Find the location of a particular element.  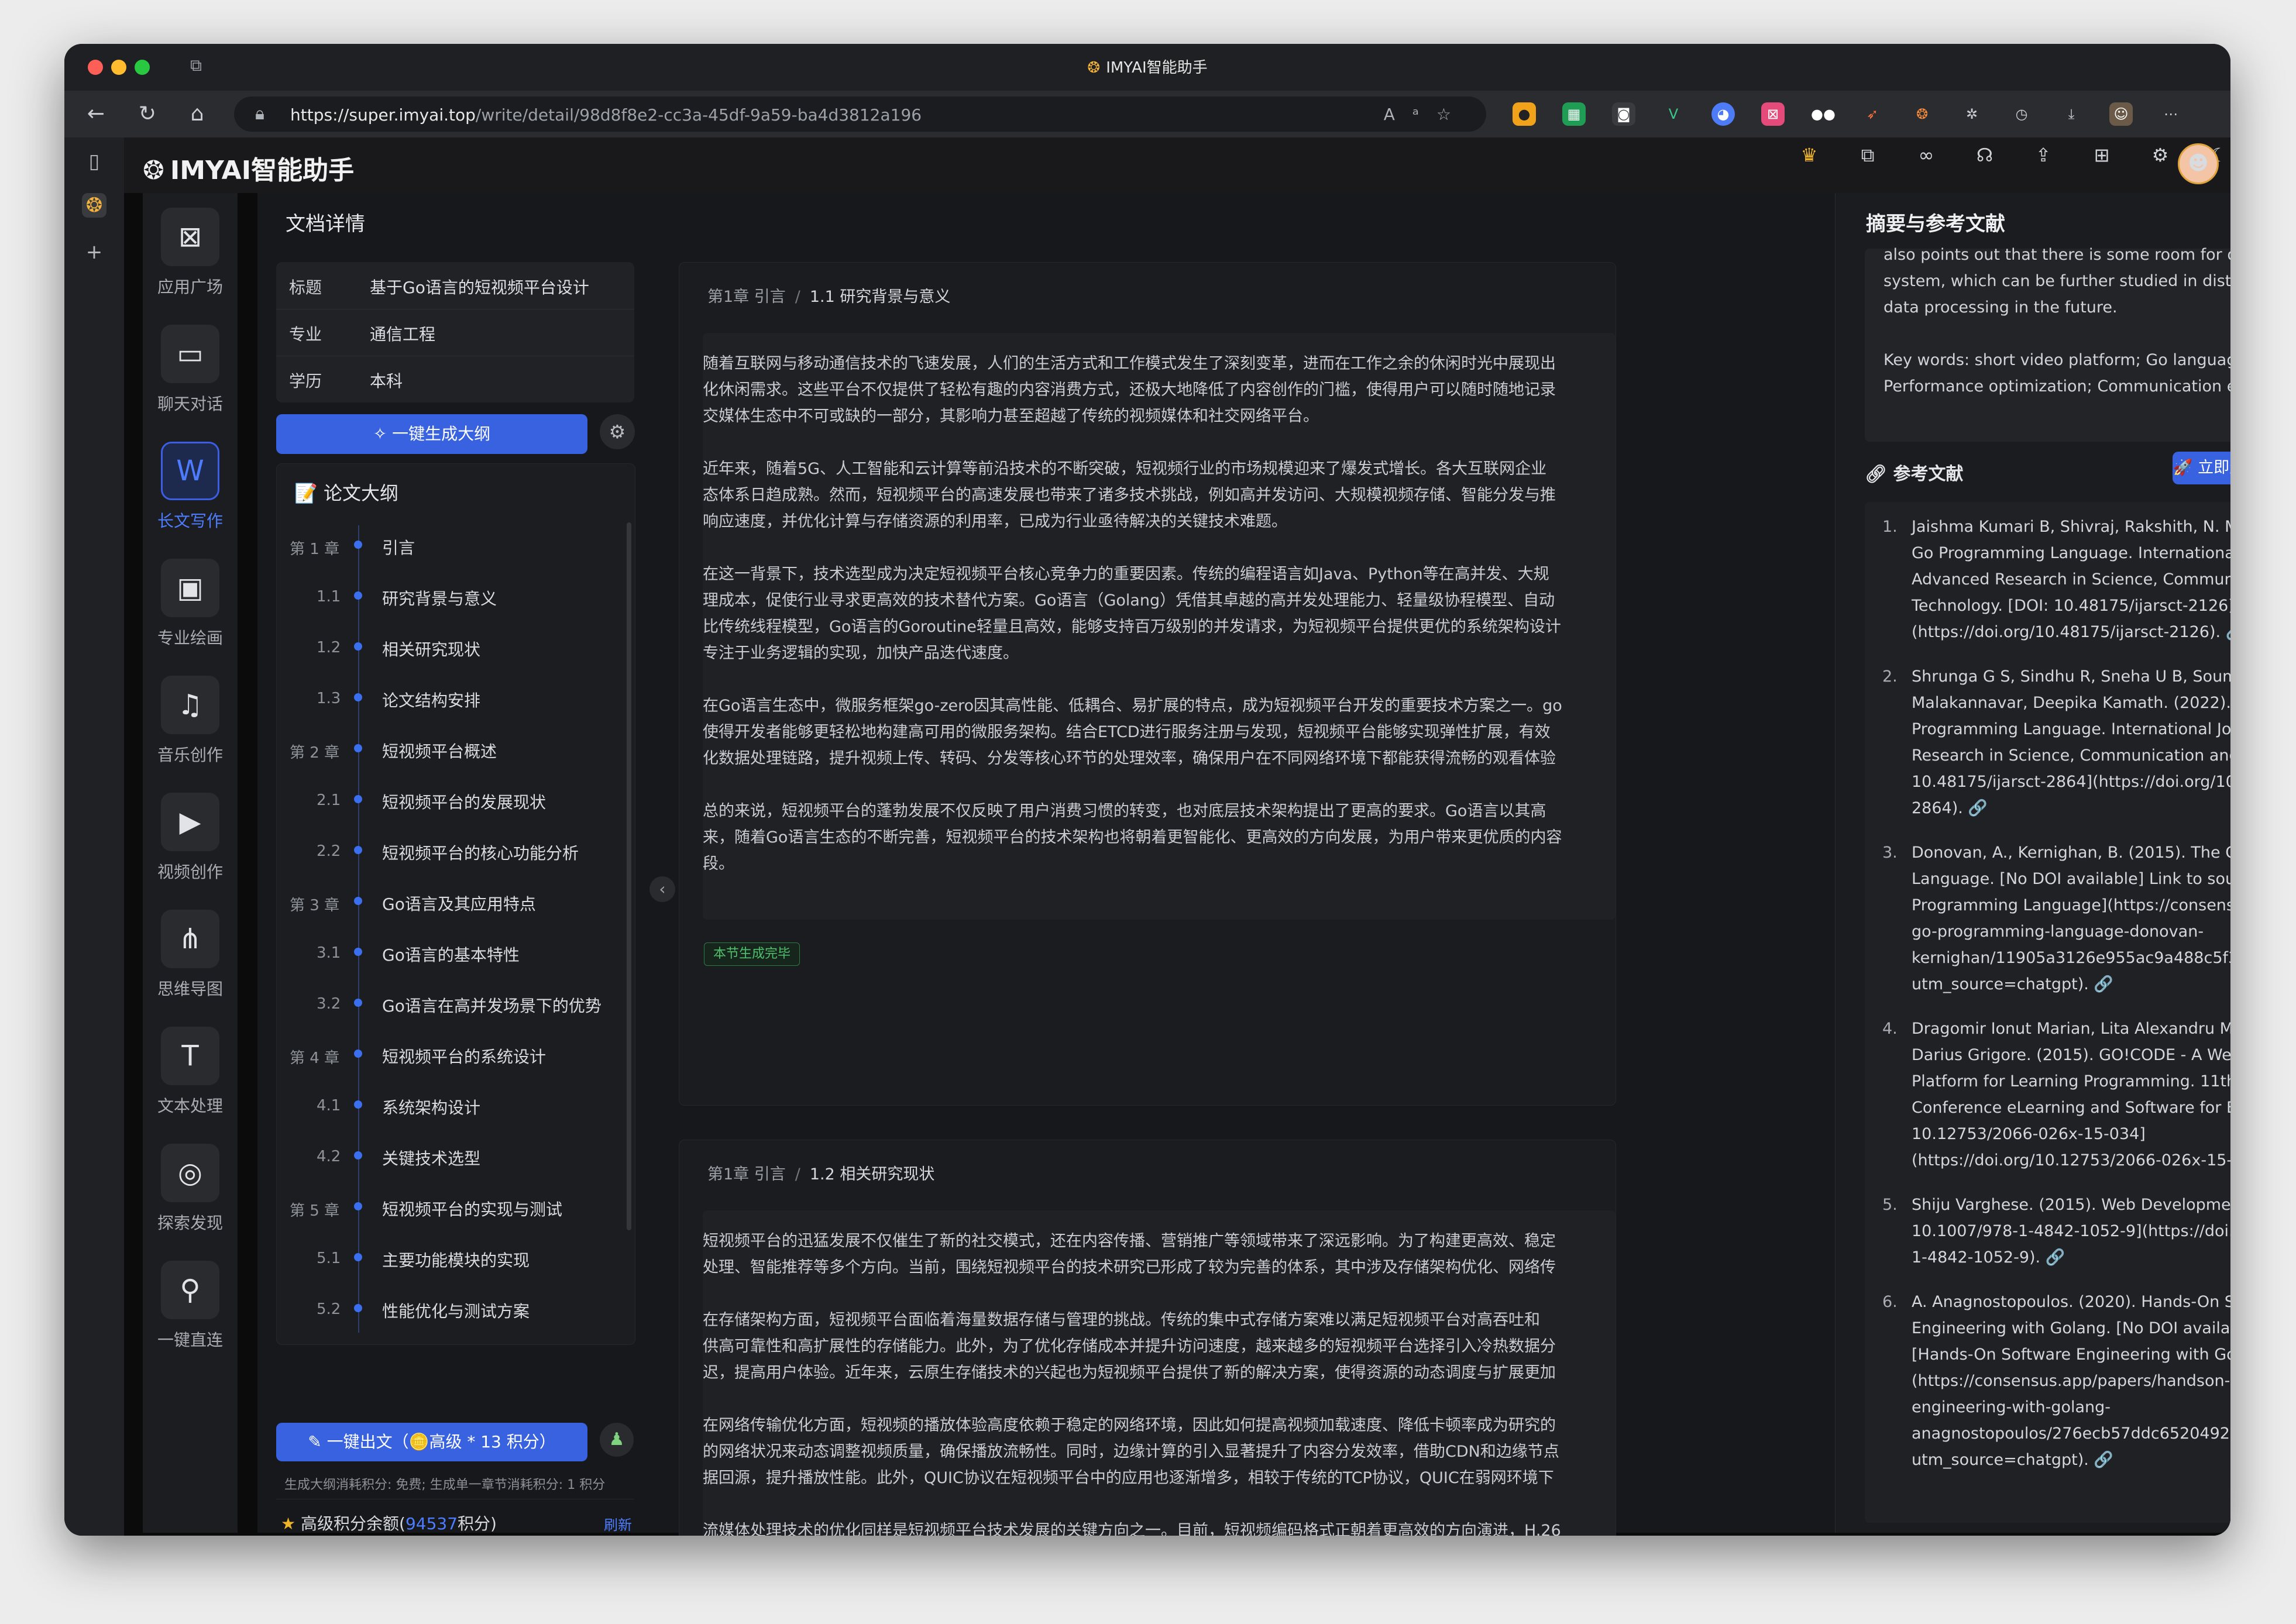

robot-icon: ♟ is located at coordinates (617, 1440).